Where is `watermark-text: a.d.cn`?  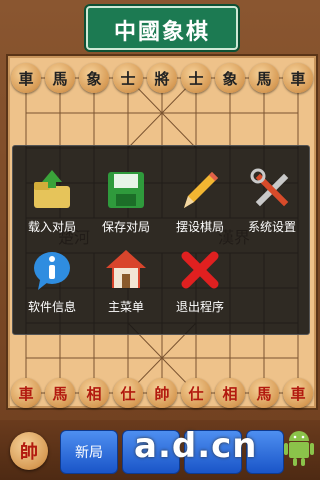 watermark-text: a.d.cn is located at coordinates (196, 446).